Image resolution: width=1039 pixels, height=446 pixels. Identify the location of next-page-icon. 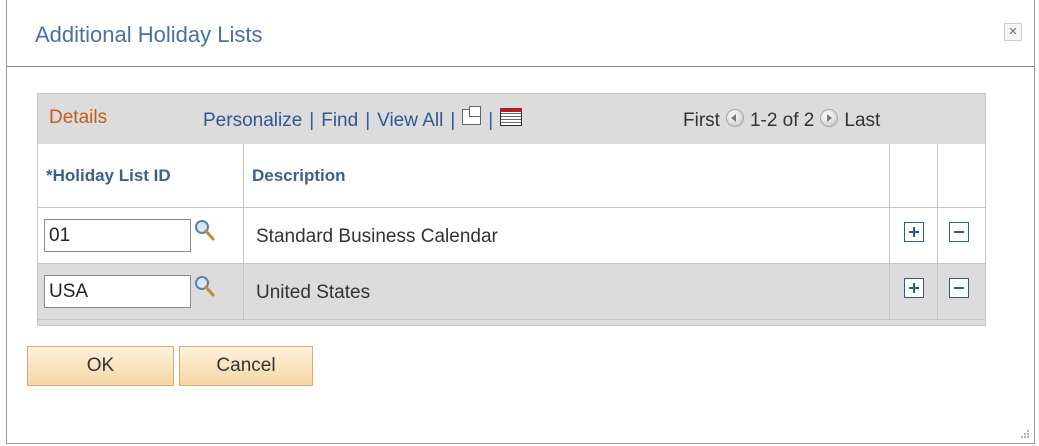
(829, 118).